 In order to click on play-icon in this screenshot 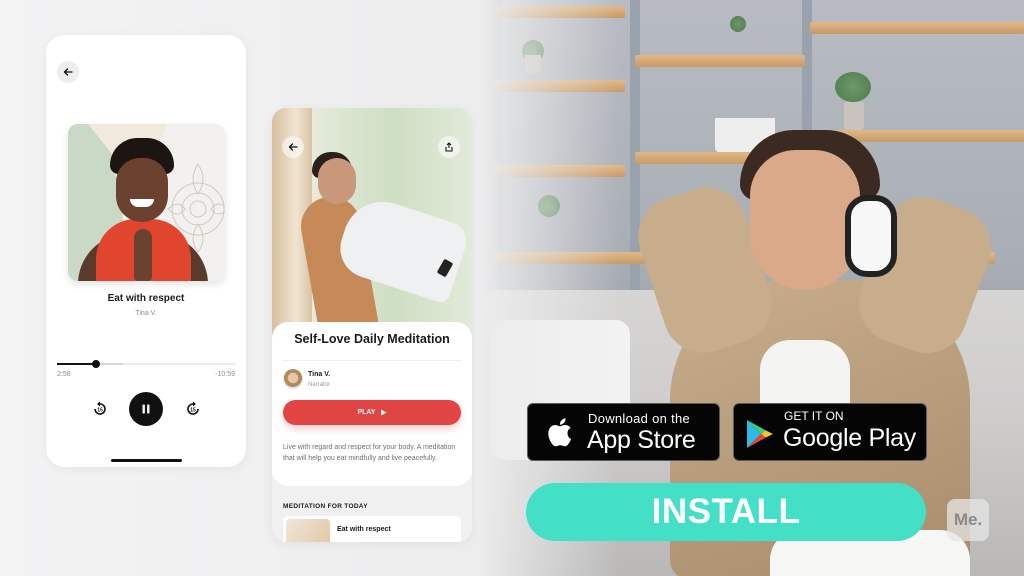, I will do `click(383, 412)`.